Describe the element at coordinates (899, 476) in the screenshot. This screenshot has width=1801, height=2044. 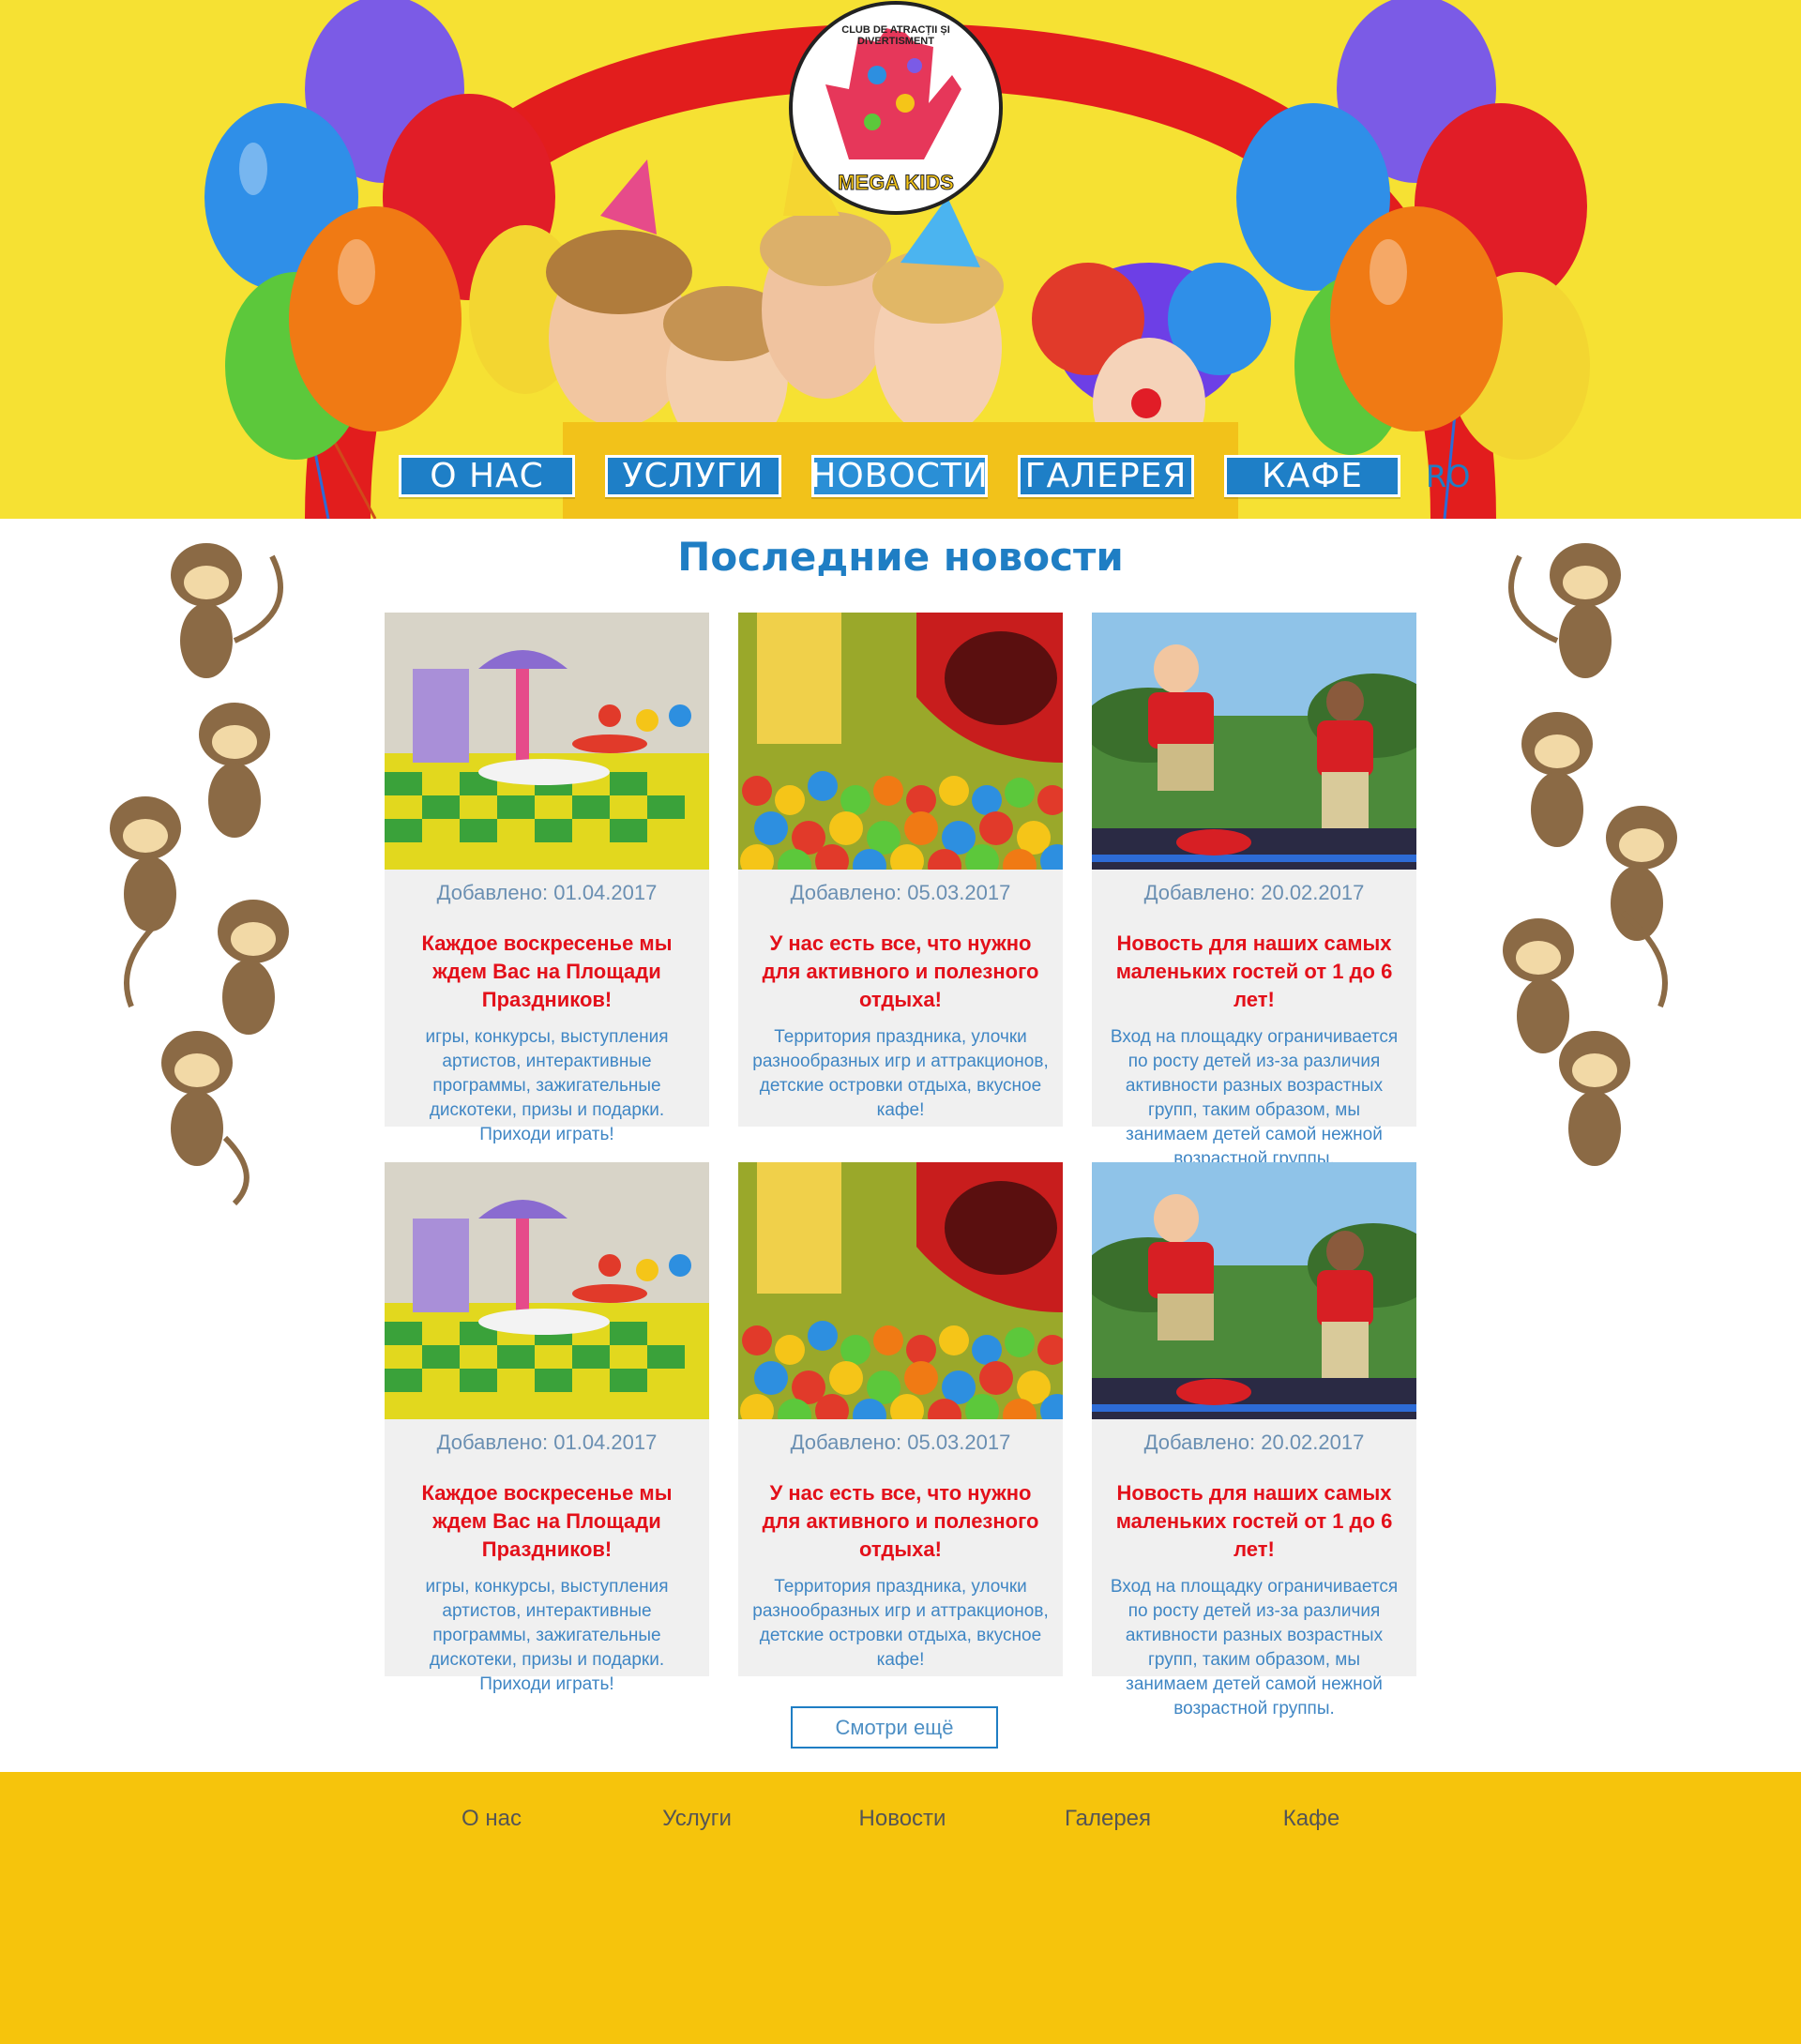
I see `nav-news: НОВОСТИ` at that location.